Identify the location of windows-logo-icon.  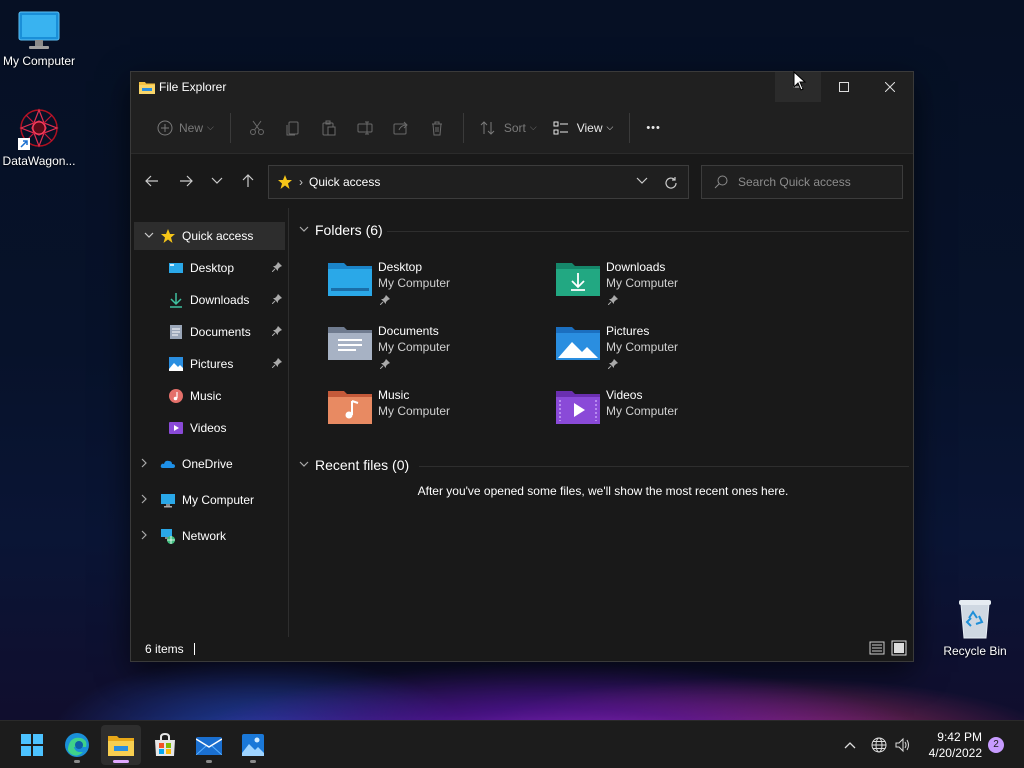
(32, 745).